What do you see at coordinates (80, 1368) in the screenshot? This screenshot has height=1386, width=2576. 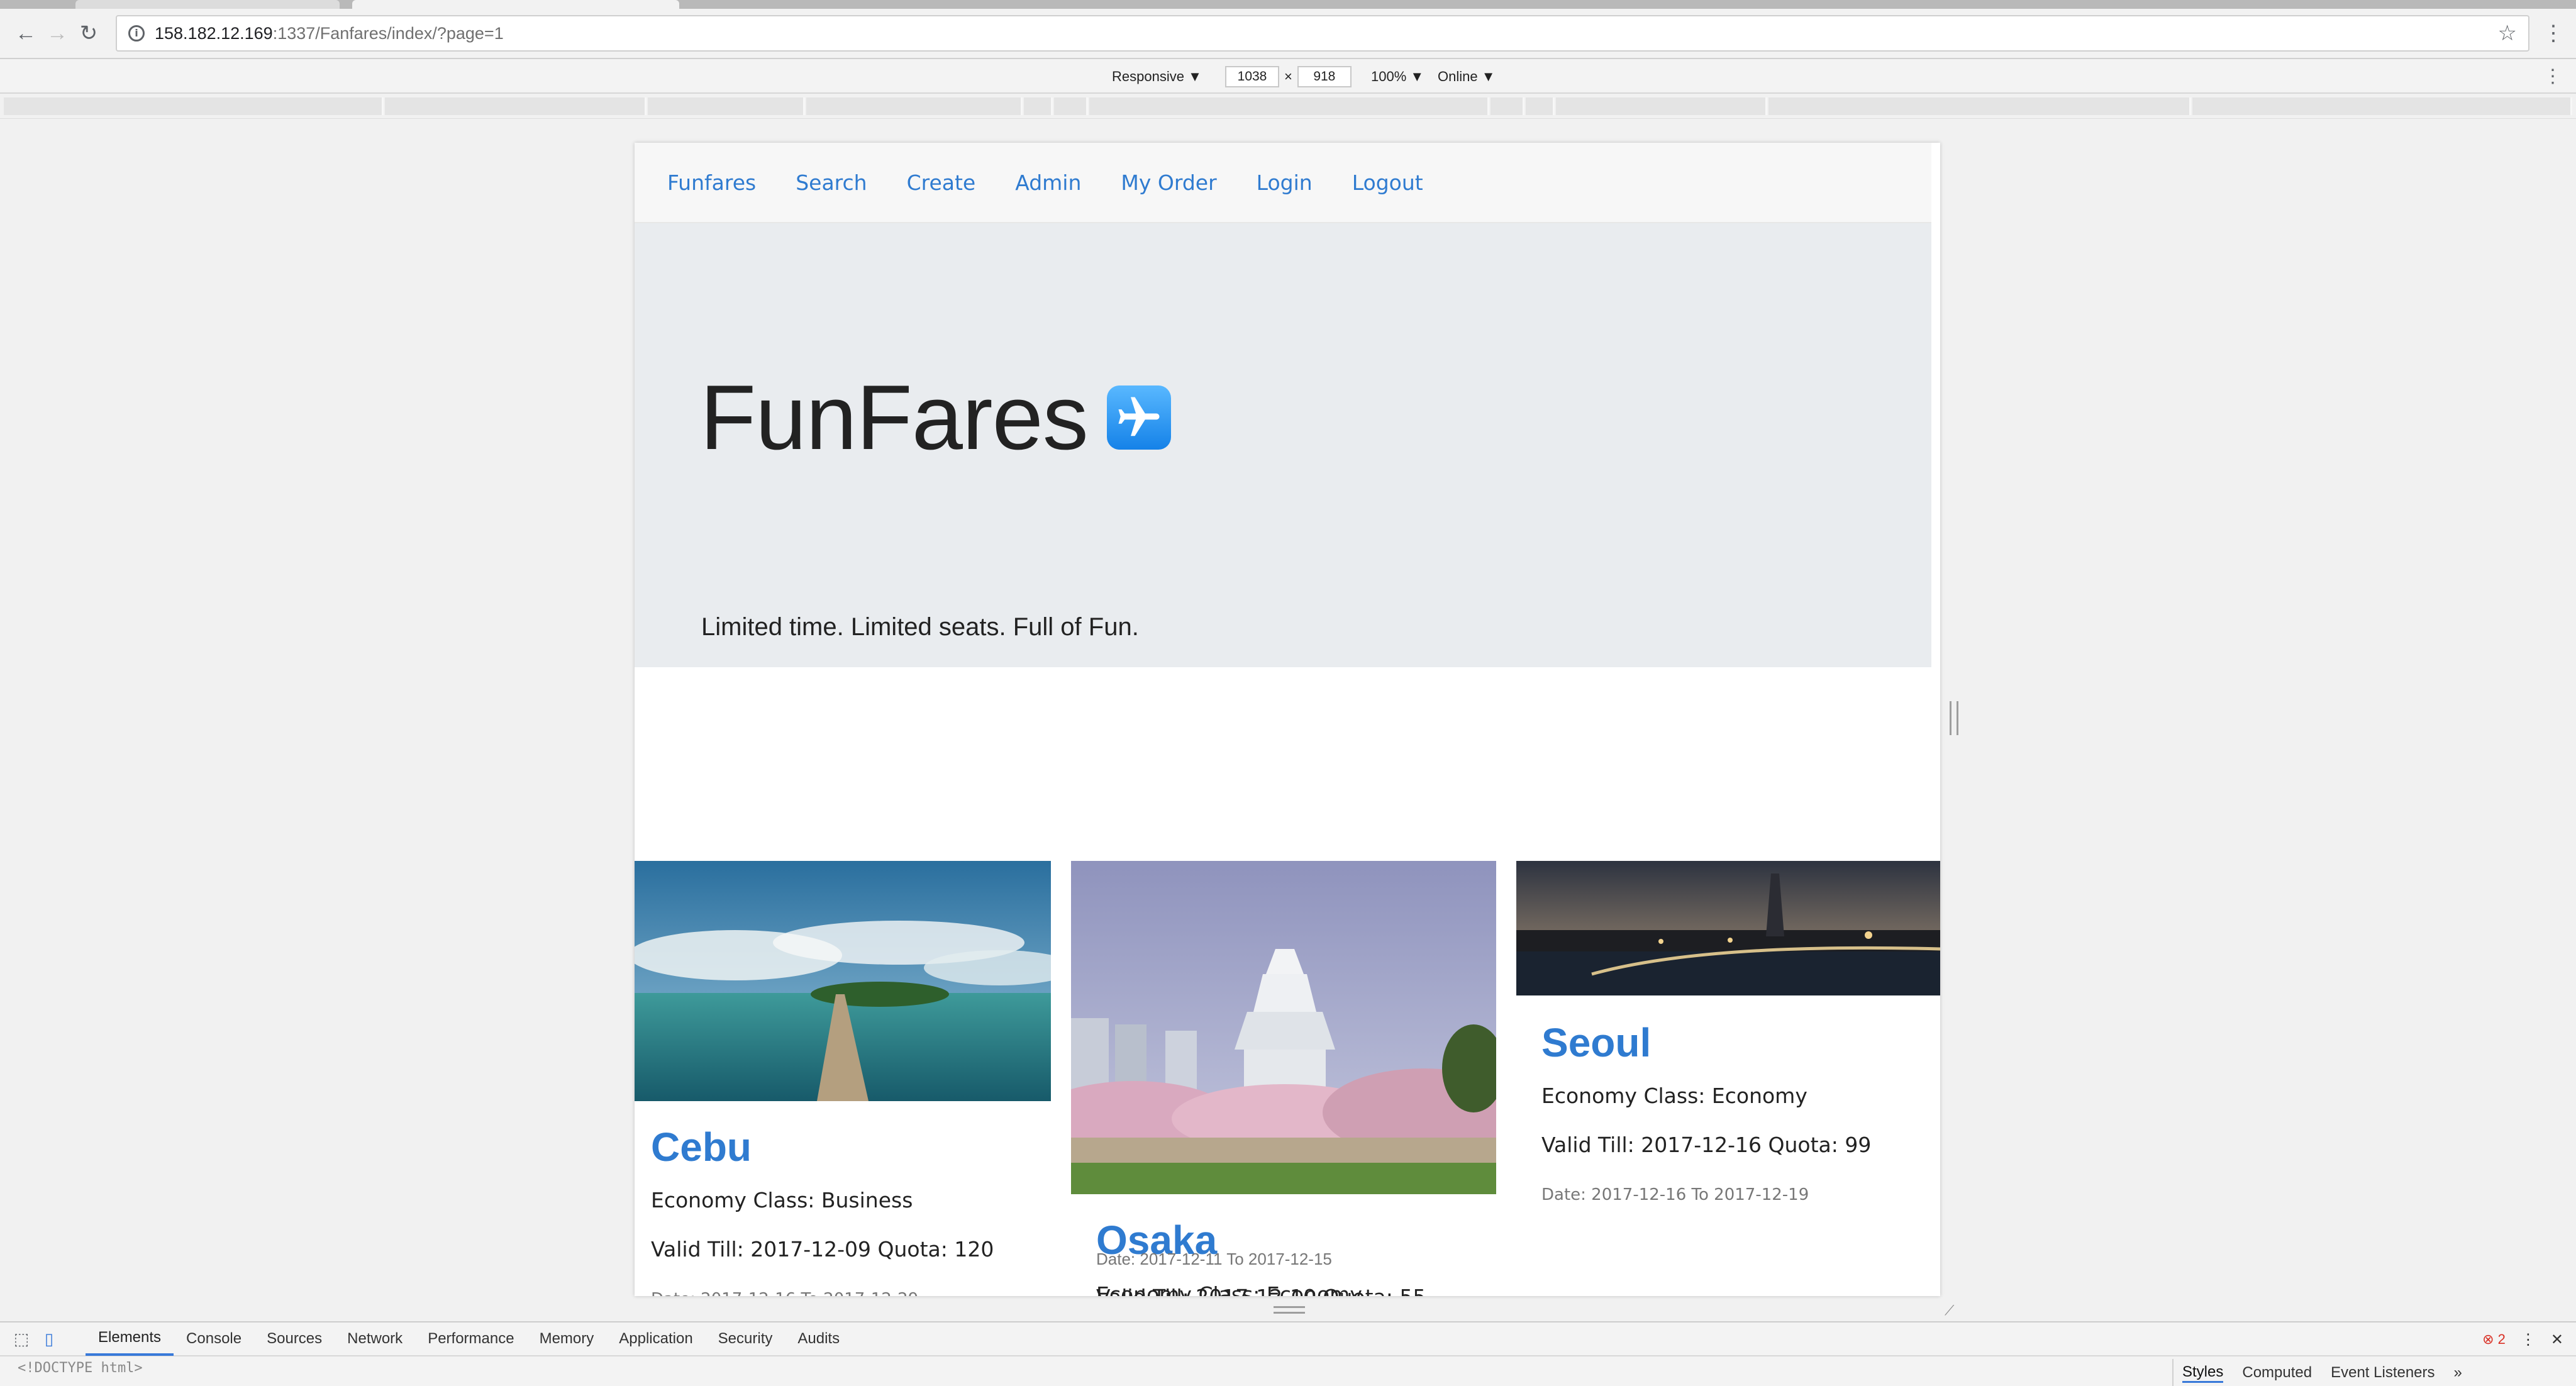 I see `dom-code-line: <!DOCTYPE html>` at bounding box center [80, 1368].